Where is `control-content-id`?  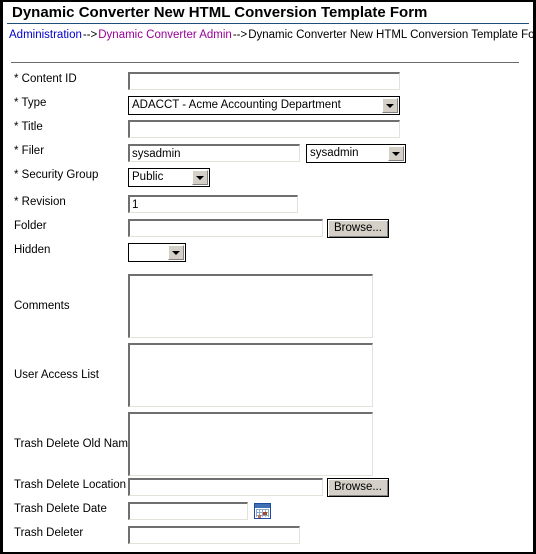
control-content-id is located at coordinates (264, 81).